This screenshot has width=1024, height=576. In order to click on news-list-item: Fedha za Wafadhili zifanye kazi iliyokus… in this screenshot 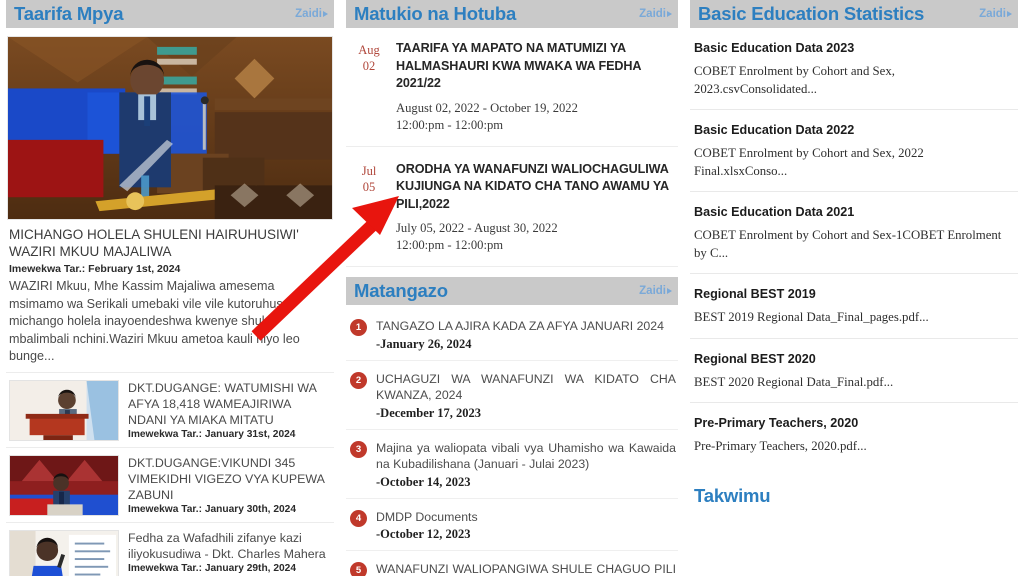, I will do `click(170, 548)`.